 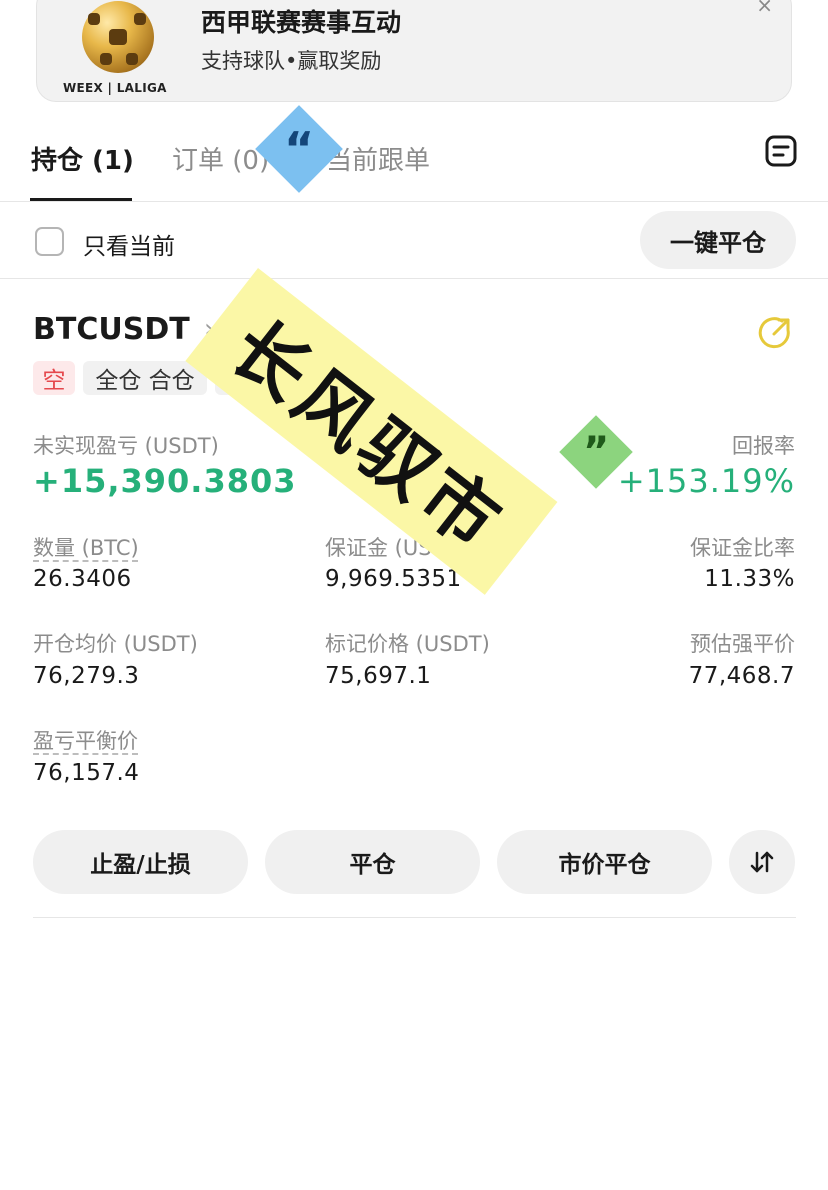 What do you see at coordinates (414, 241) in the screenshot?
I see `filter-row: 只看当前 一键平仓` at bounding box center [414, 241].